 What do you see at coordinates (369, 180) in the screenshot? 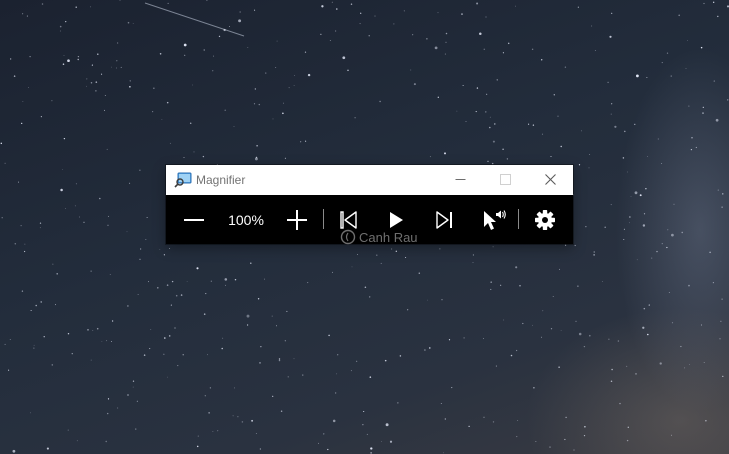
I see `title-bar: Magnifier` at bounding box center [369, 180].